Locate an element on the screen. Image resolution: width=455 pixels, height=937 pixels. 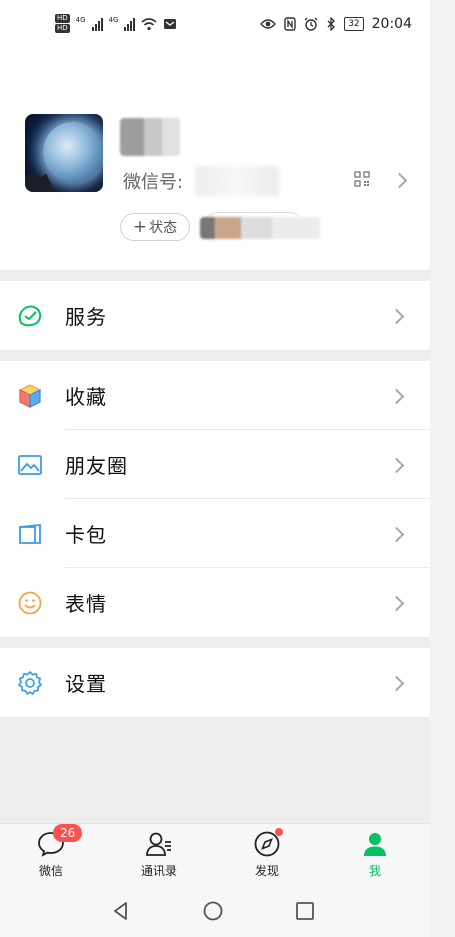
menu-item-moments: 朋友圈 is located at coordinates (215, 464).